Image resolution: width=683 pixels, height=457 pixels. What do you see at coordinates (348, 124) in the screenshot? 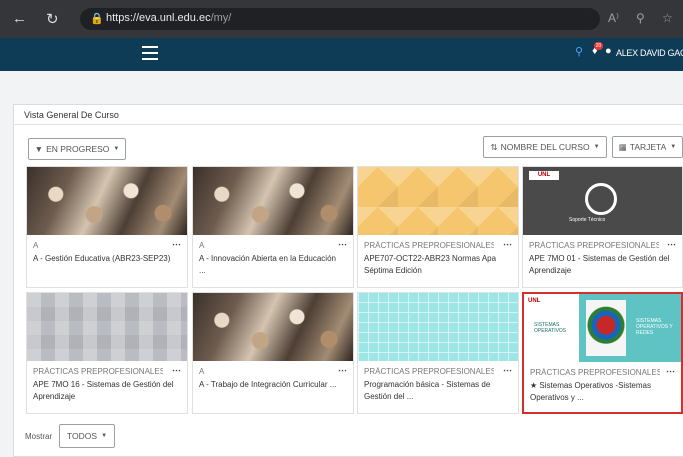
I see `panel-divider` at bounding box center [348, 124].